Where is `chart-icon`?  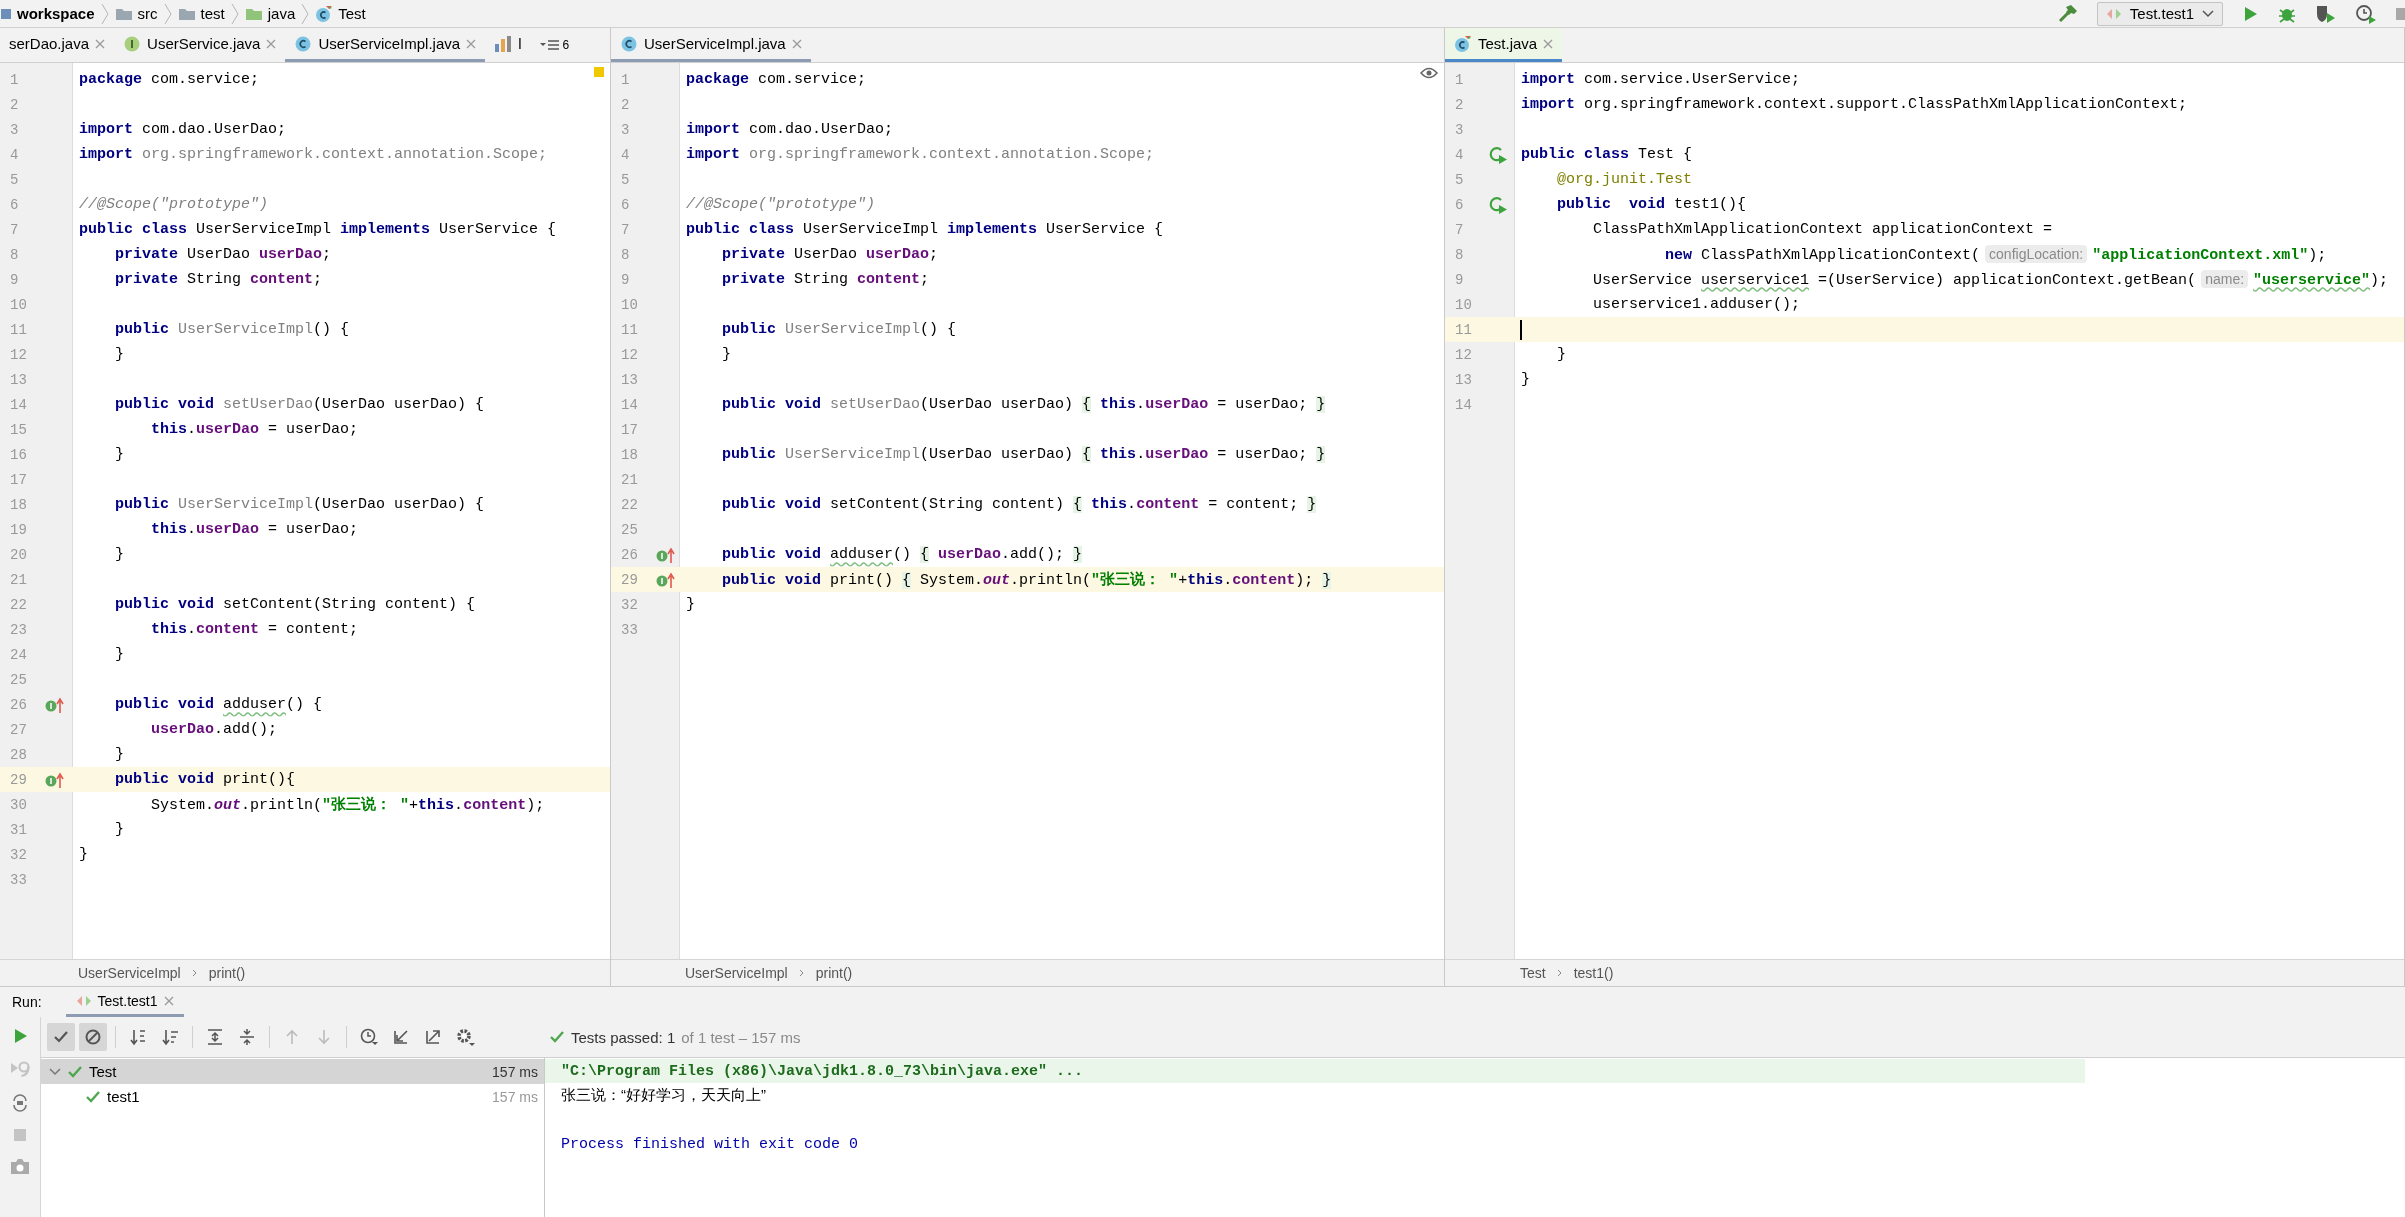 chart-icon is located at coordinates (503, 43).